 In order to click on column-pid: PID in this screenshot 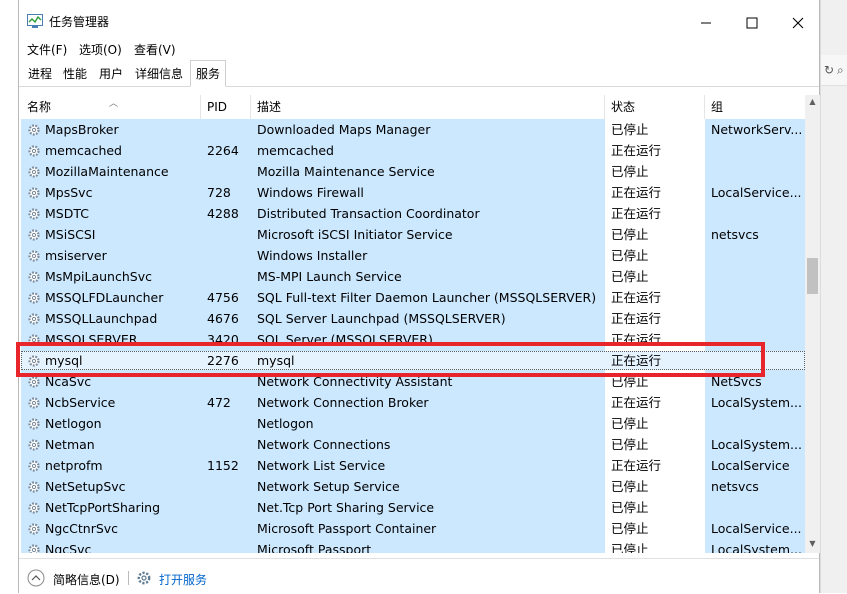, I will do `click(226, 107)`.